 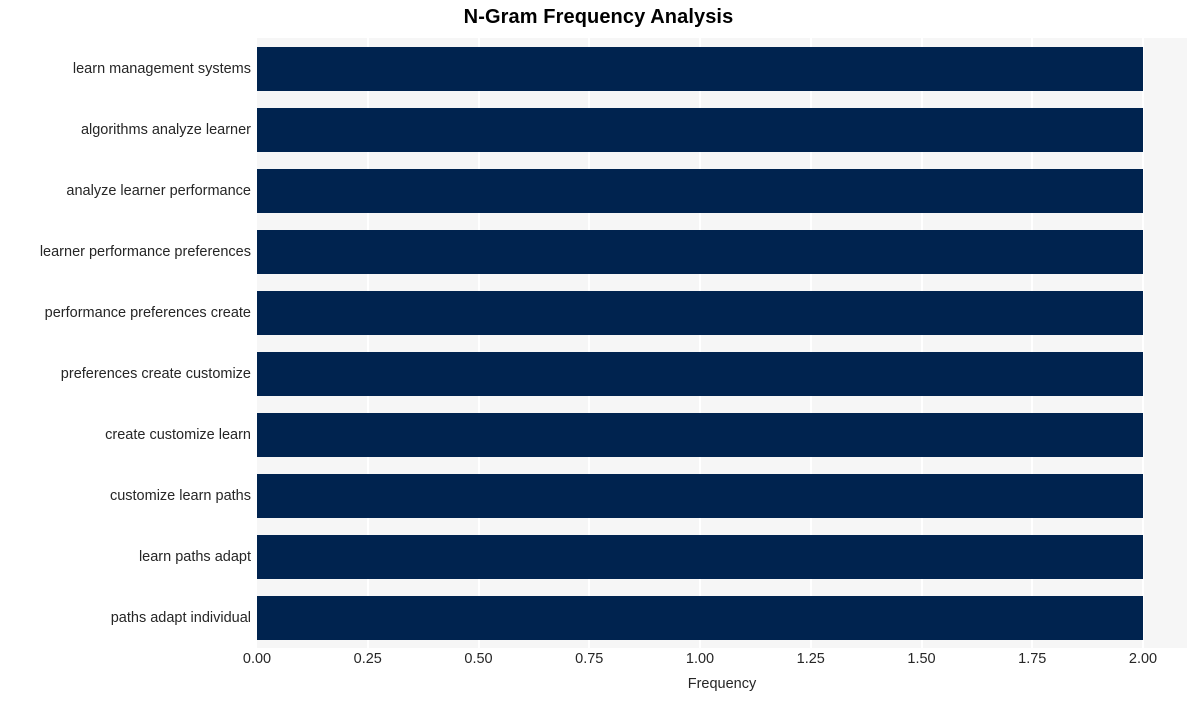 I want to click on x-axis-tick-labels: 0.00 0.25 0.50 0.75 1.00 1.25 1.50 1.75 2.00, so click(x=598, y=663).